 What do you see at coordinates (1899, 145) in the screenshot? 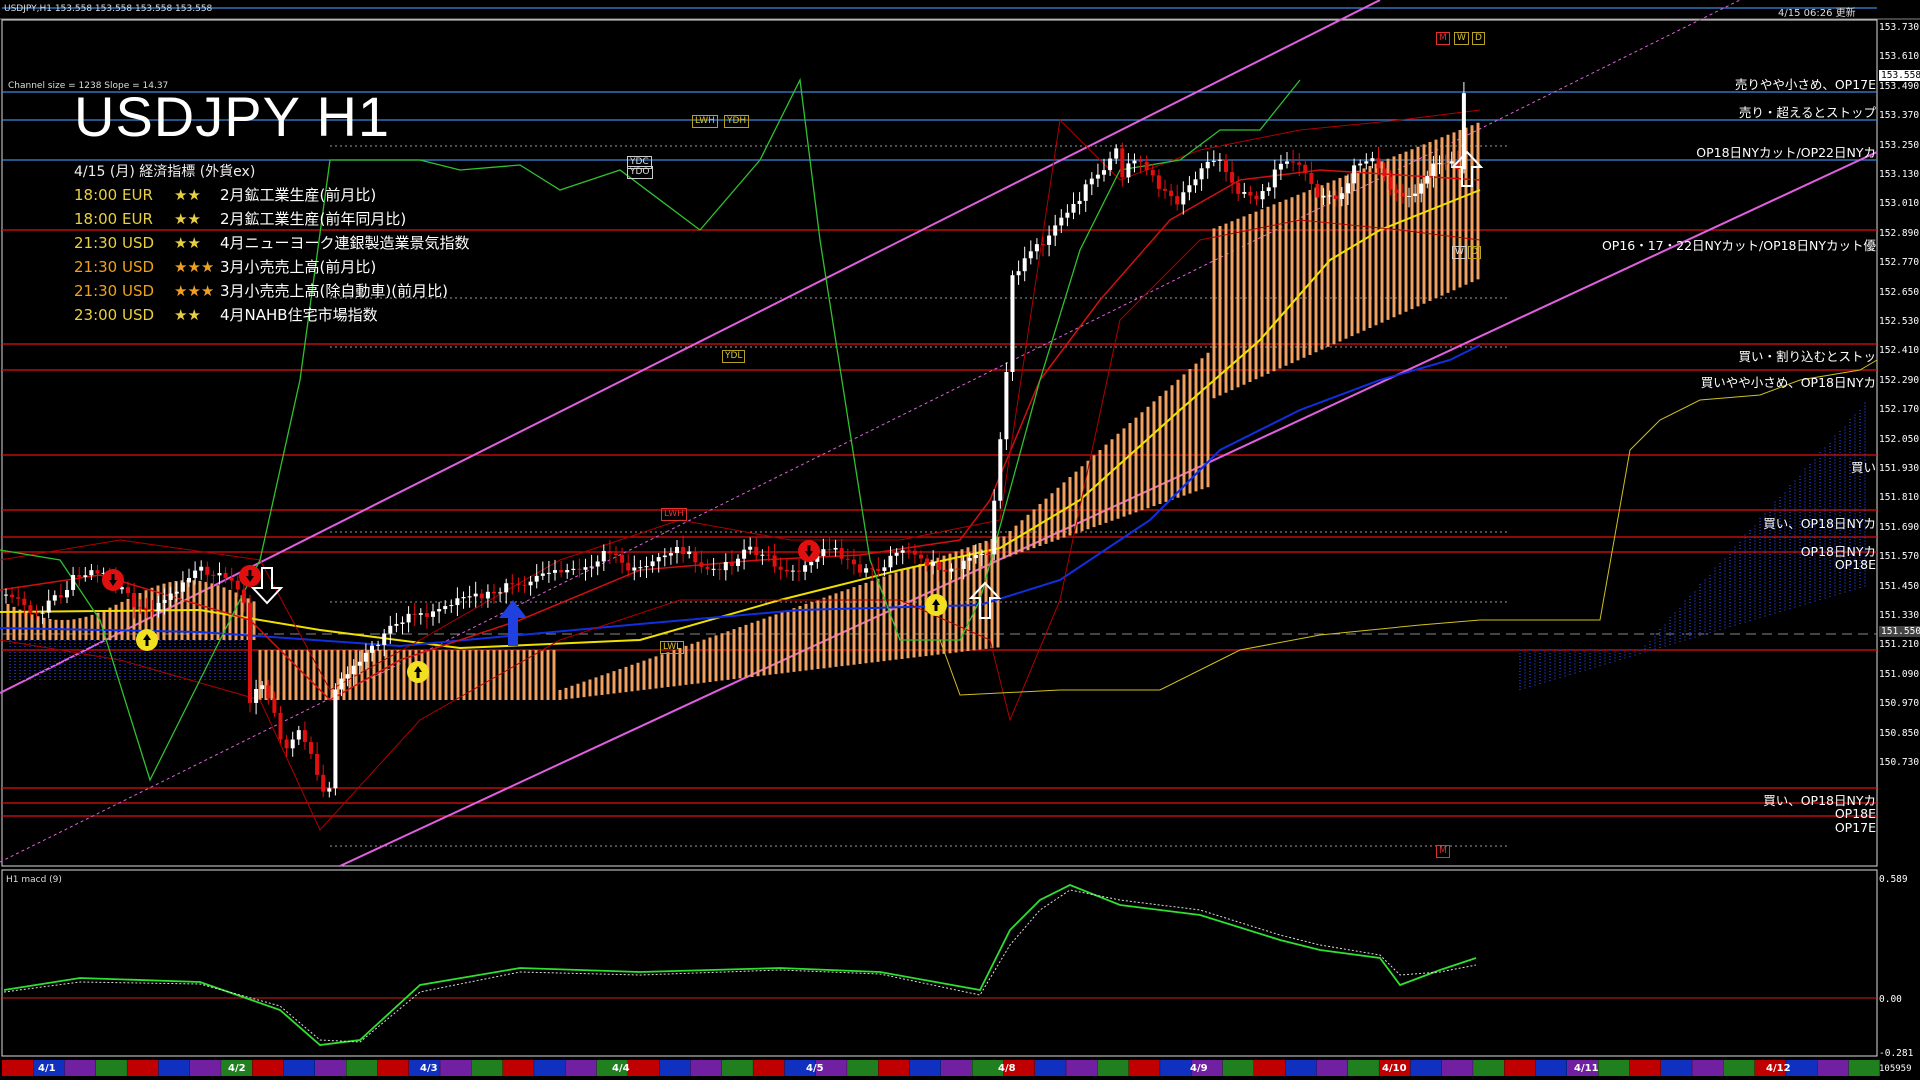
I see `price-tick: 153.250` at bounding box center [1899, 145].